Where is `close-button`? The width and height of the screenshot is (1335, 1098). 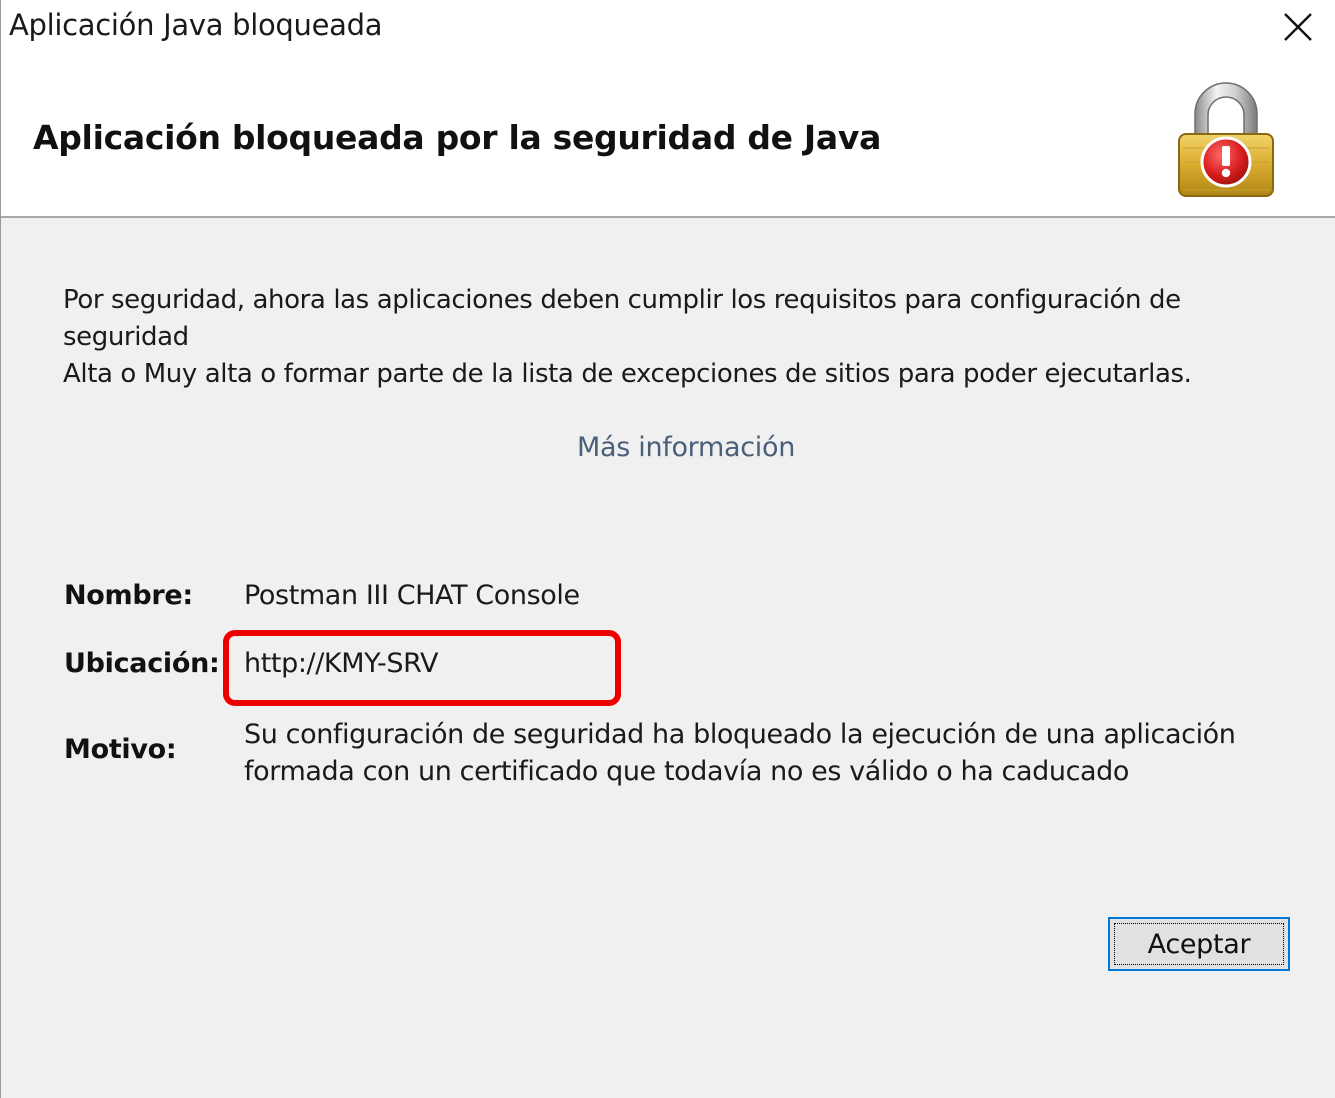
close-button is located at coordinates (1298, 27).